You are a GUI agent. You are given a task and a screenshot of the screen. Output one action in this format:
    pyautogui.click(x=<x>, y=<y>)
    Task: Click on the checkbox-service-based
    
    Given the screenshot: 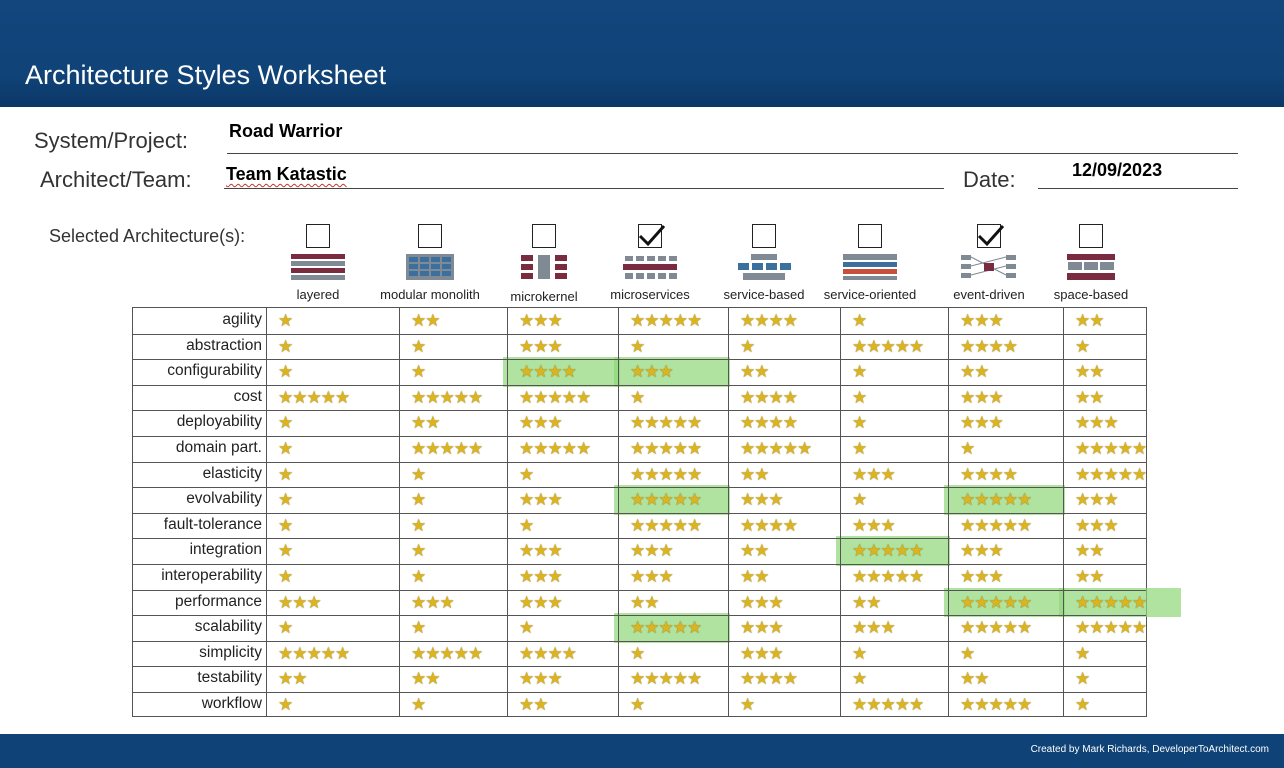 What is the action you would take?
    pyautogui.click(x=764, y=236)
    